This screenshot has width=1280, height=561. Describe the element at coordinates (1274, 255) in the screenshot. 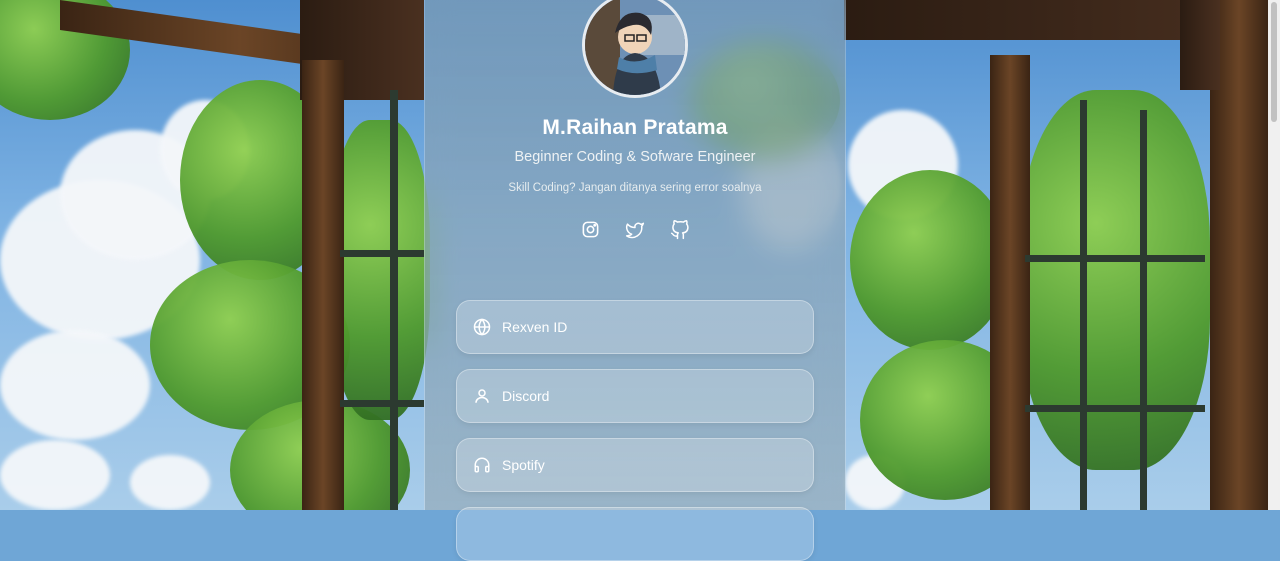

I see `scrollbar` at that location.